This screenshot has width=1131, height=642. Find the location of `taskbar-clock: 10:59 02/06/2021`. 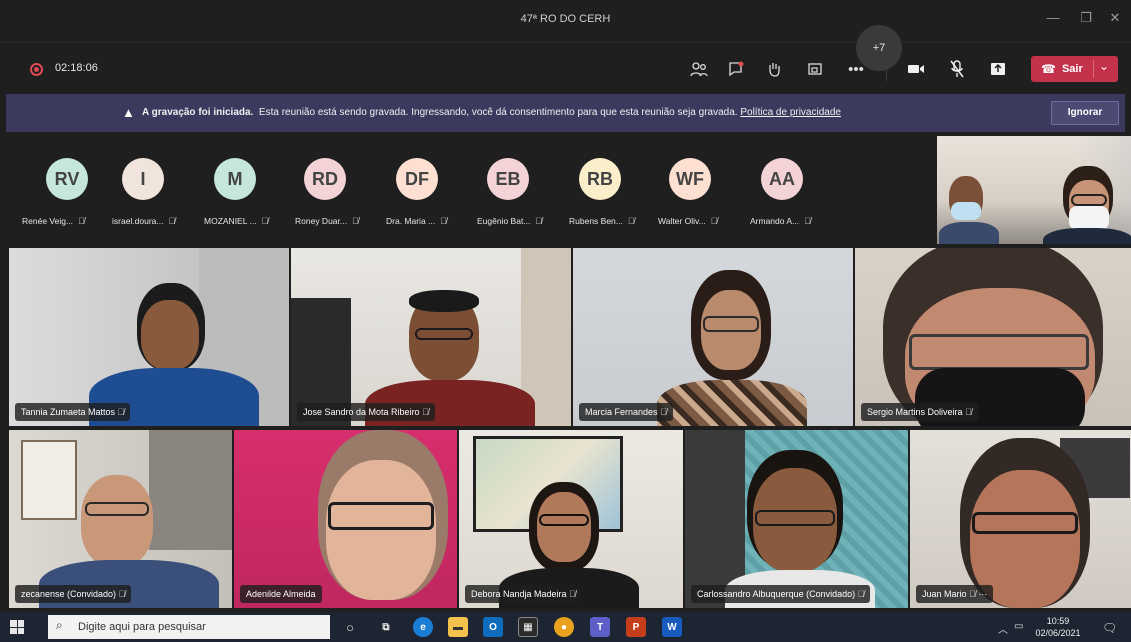

taskbar-clock: 10:59 02/06/2021 is located at coordinates (1058, 627).